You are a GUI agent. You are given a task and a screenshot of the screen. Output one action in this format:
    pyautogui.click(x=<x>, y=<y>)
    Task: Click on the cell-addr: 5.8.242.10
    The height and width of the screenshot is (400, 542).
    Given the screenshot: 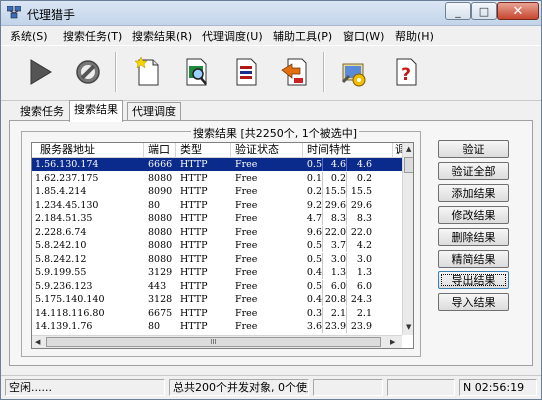 What is the action you would take?
    pyautogui.click(x=61, y=245)
    